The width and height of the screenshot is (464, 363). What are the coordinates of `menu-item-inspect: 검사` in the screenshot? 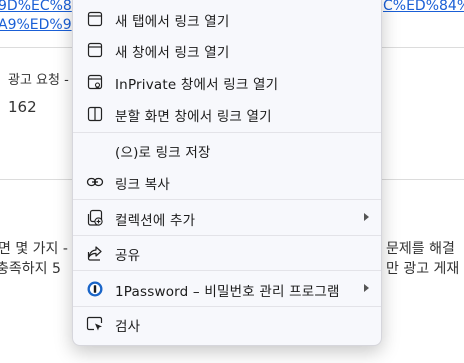 It's located at (227, 324).